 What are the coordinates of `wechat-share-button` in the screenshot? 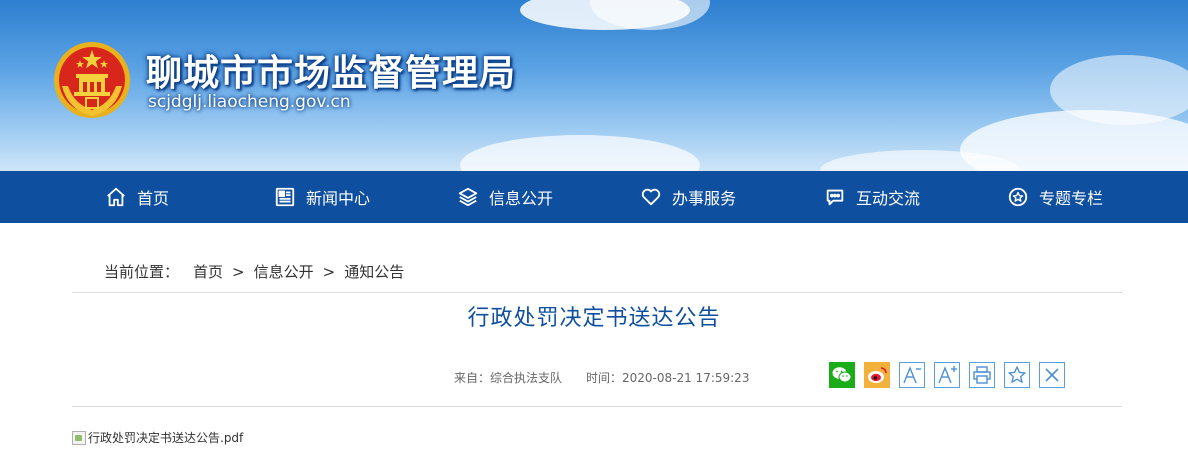 It's located at (842, 375).